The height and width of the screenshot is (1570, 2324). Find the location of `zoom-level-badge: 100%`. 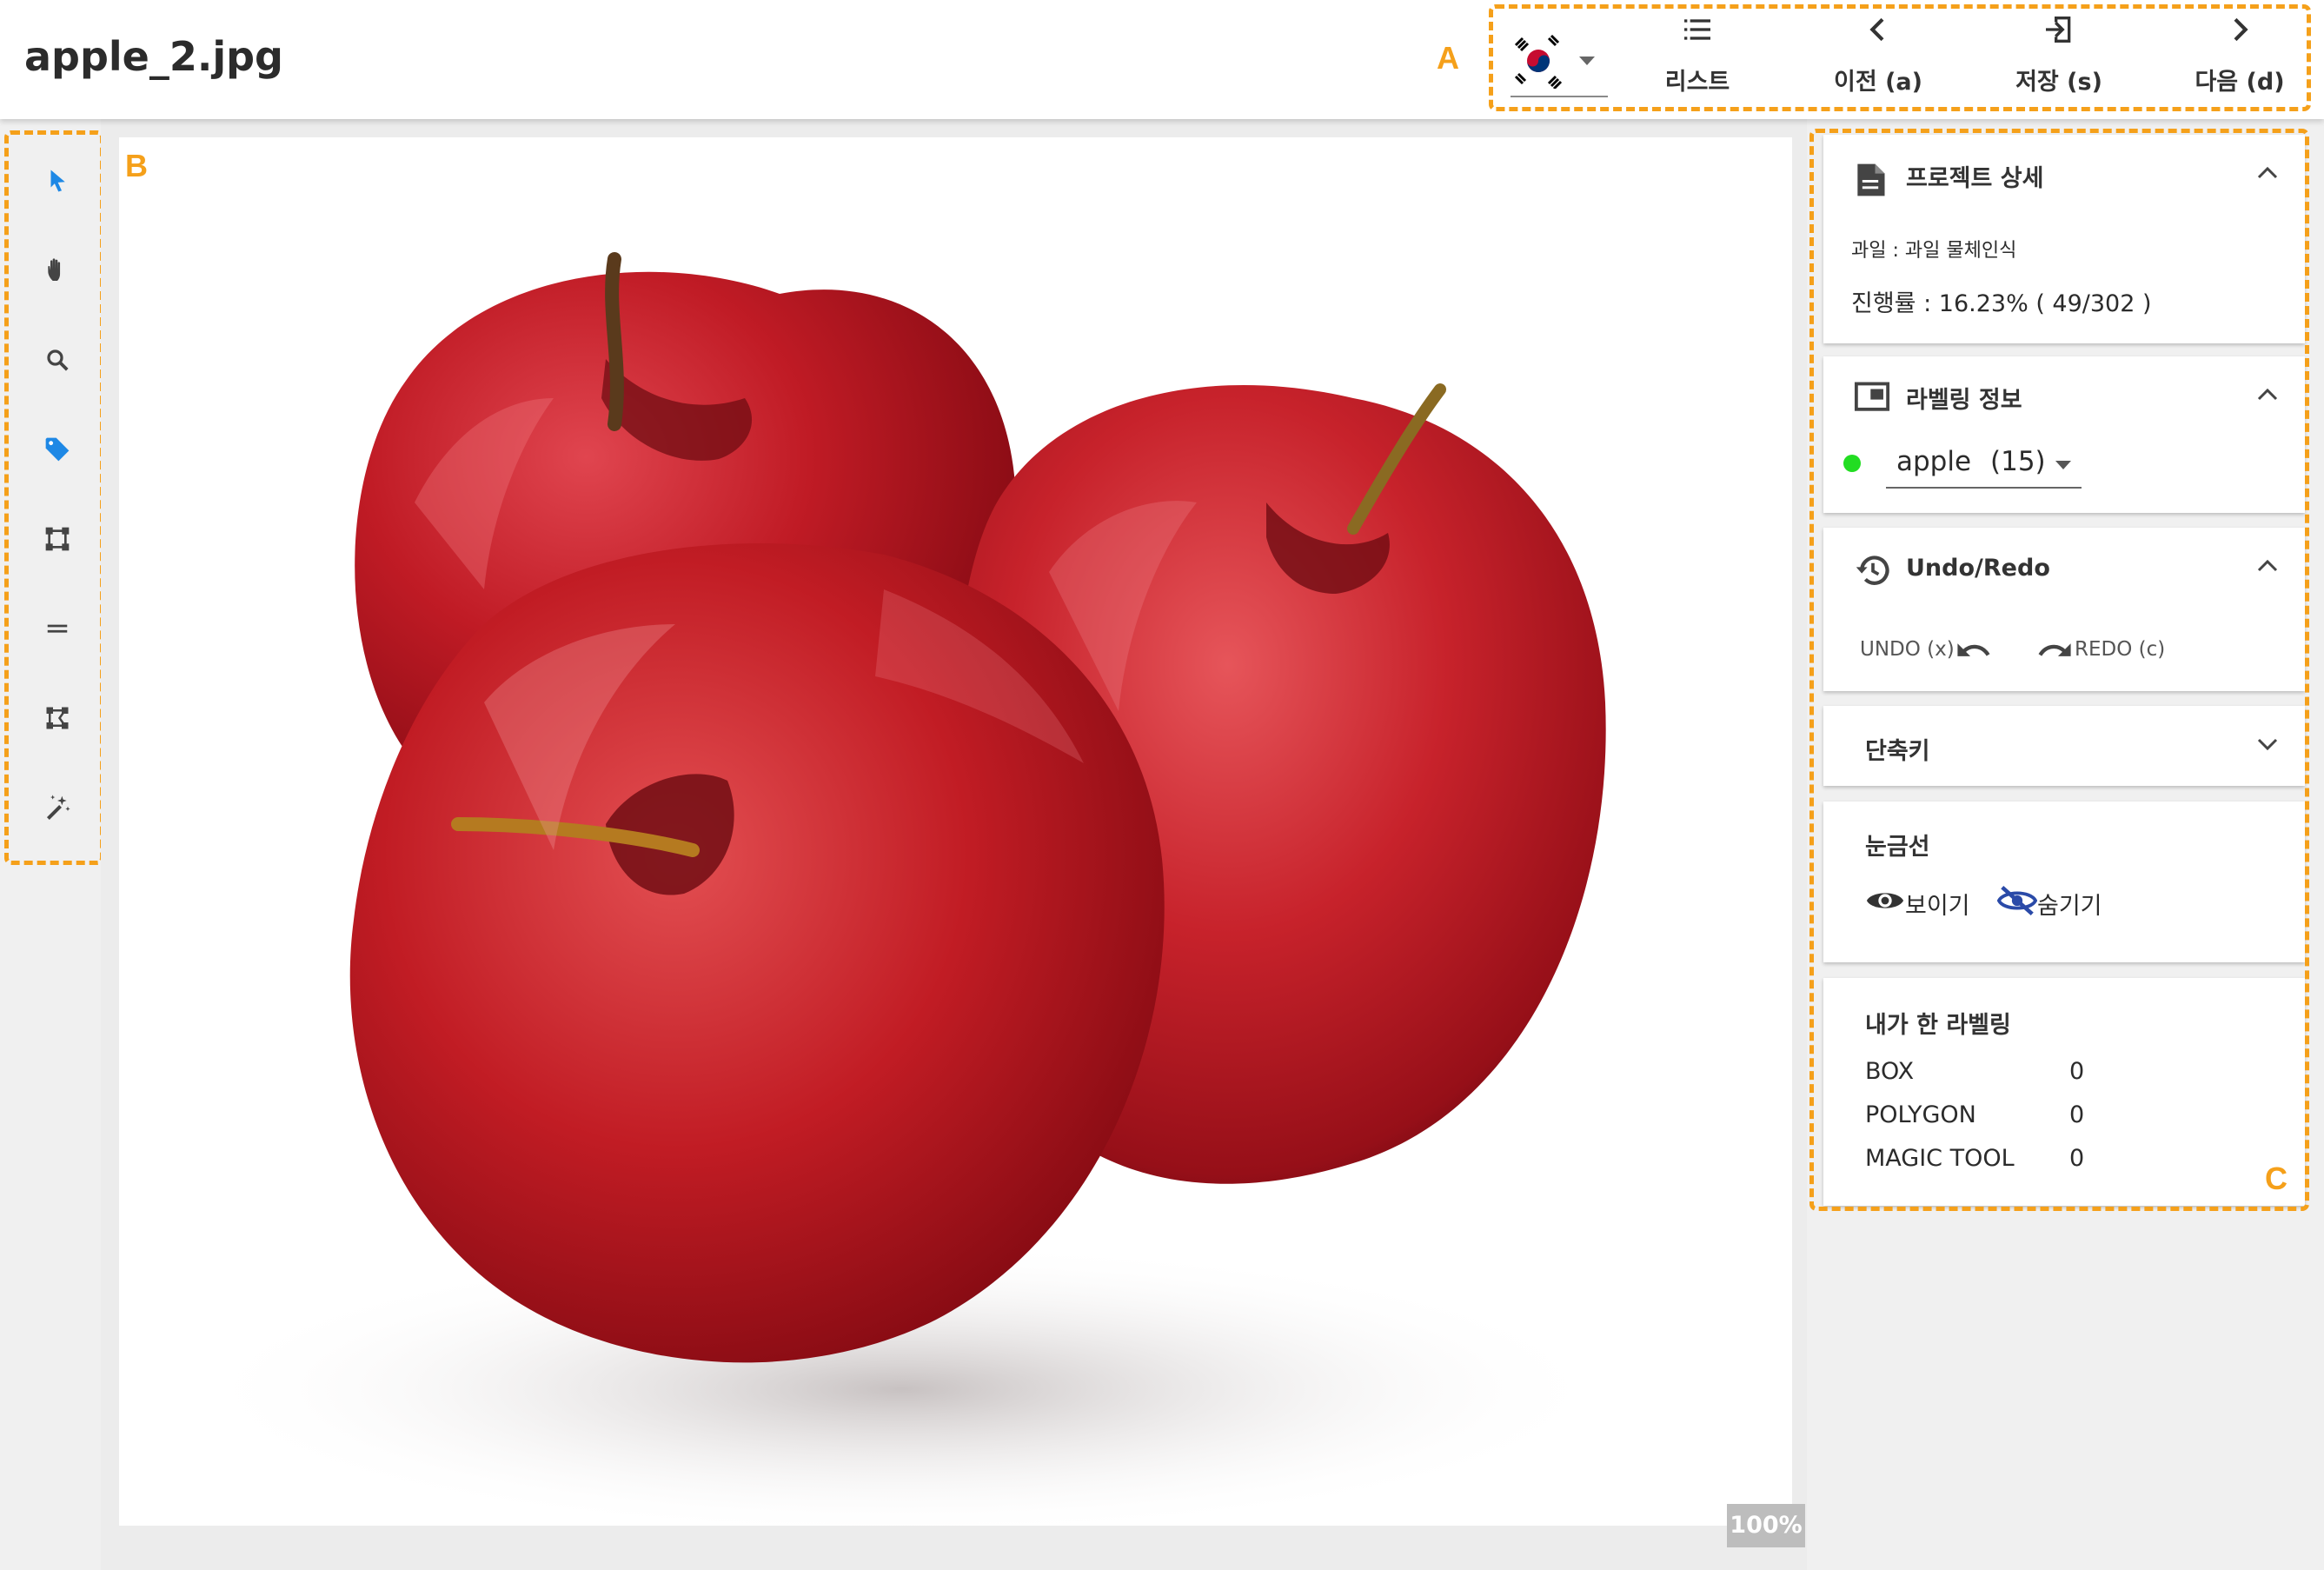

zoom-level-badge: 100% is located at coordinates (1766, 1525).